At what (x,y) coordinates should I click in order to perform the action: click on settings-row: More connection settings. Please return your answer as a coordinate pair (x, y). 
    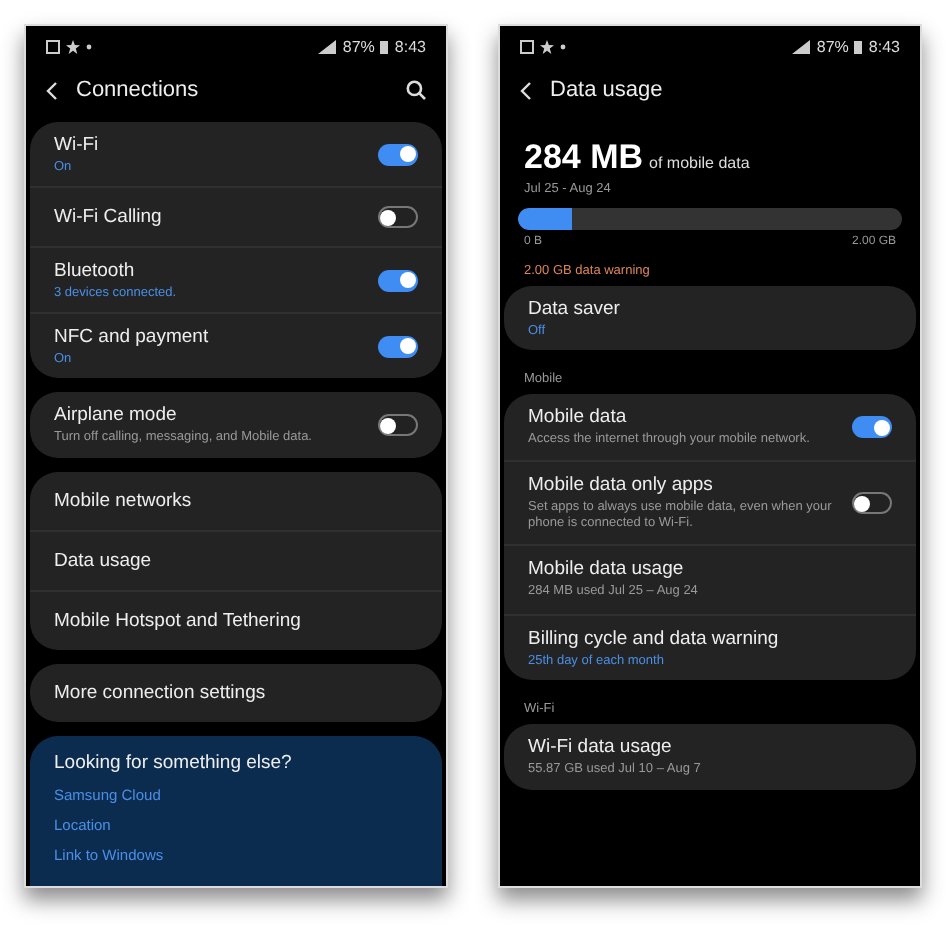
    Looking at the image, I should click on (236, 693).